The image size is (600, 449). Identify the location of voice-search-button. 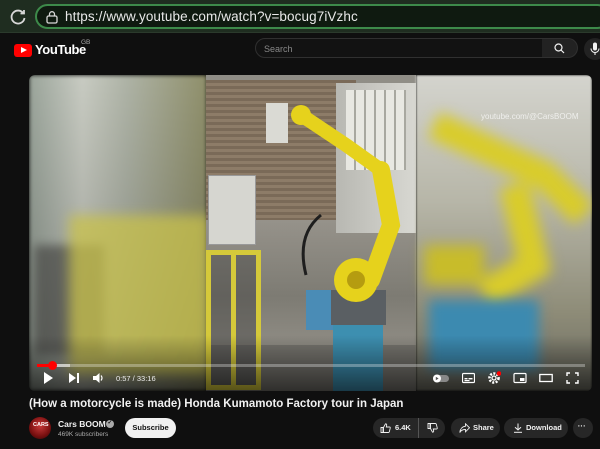
(592, 49).